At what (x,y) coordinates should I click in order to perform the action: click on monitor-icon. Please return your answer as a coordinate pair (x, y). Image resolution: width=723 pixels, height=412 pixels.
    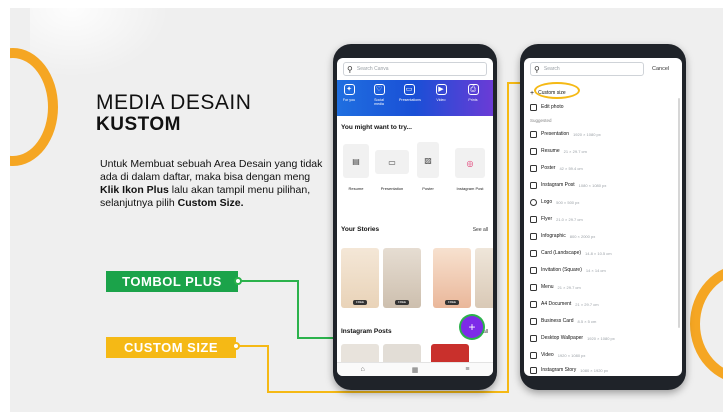
    Looking at the image, I should click on (533, 338).